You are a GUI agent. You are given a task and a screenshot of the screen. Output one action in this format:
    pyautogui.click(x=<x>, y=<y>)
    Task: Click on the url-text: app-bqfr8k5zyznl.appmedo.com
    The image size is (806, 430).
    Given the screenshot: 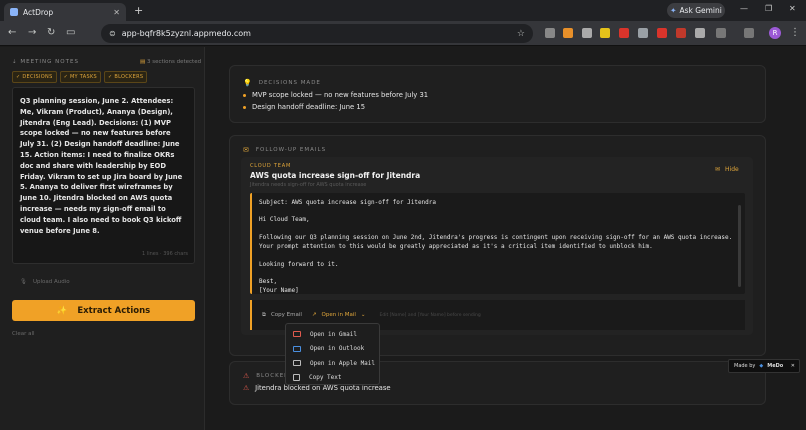 What is the action you would take?
    pyautogui.click(x=186, y=33)
    